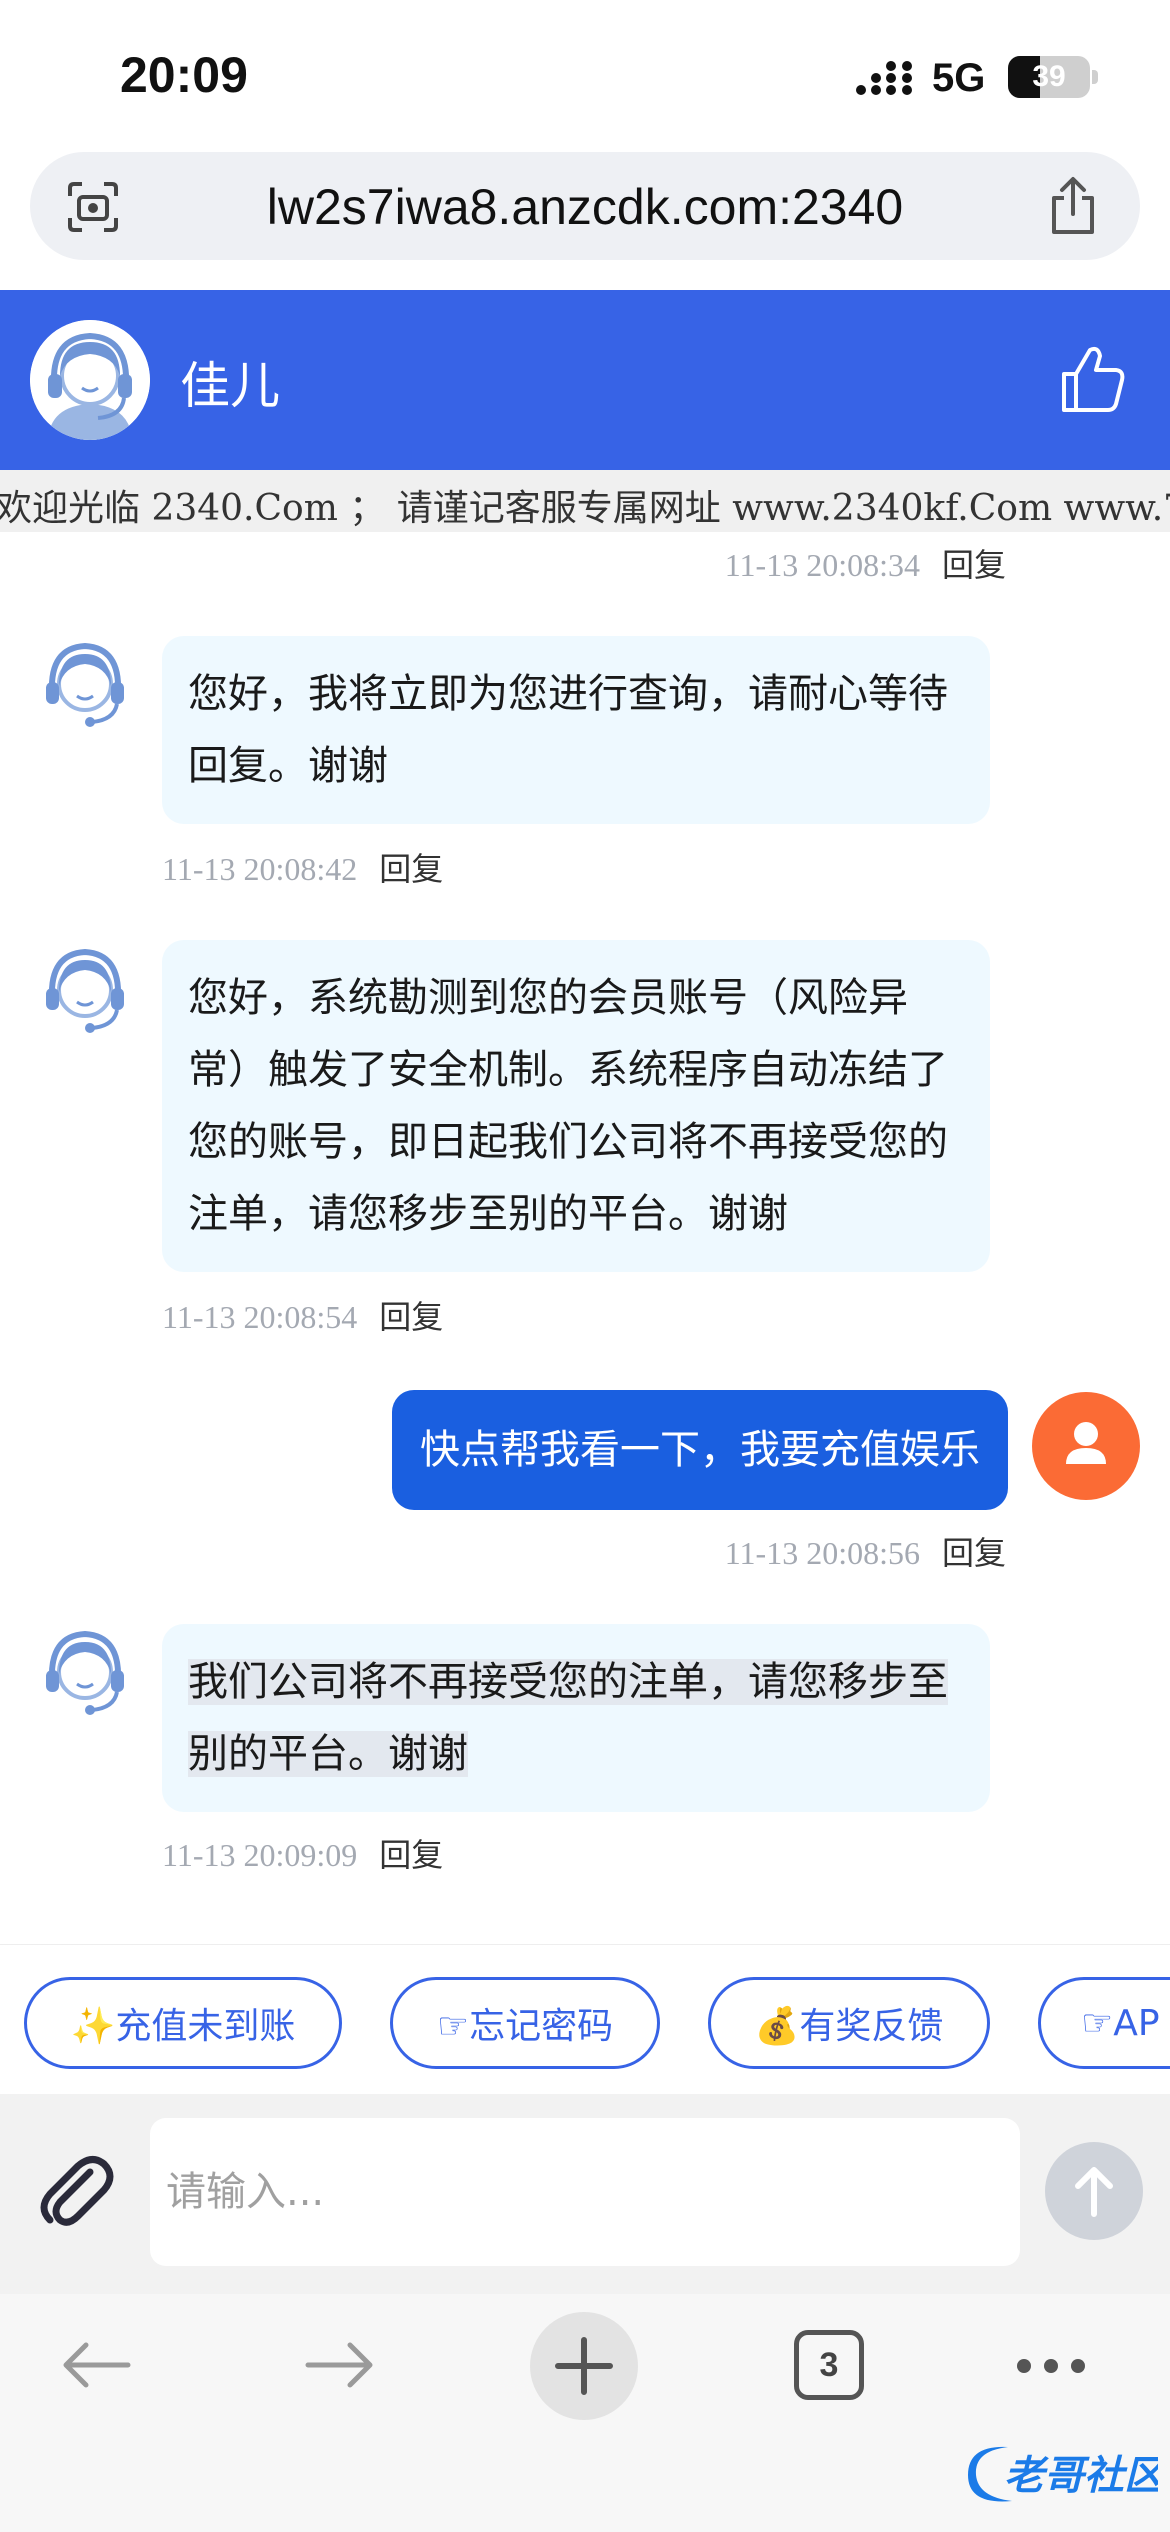 The image size is (1170, 2532). I want to click on network-label: 5G, so click(959, 78).